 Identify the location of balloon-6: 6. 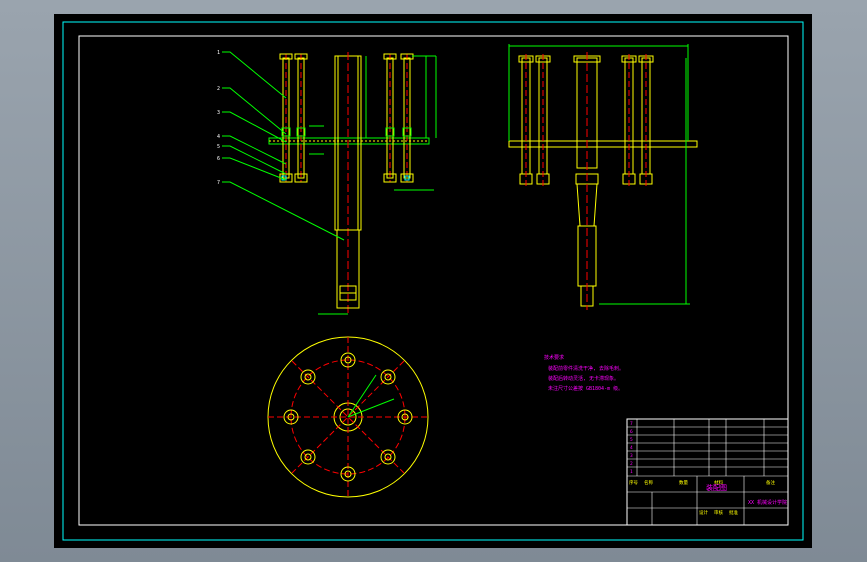
(218, 159).